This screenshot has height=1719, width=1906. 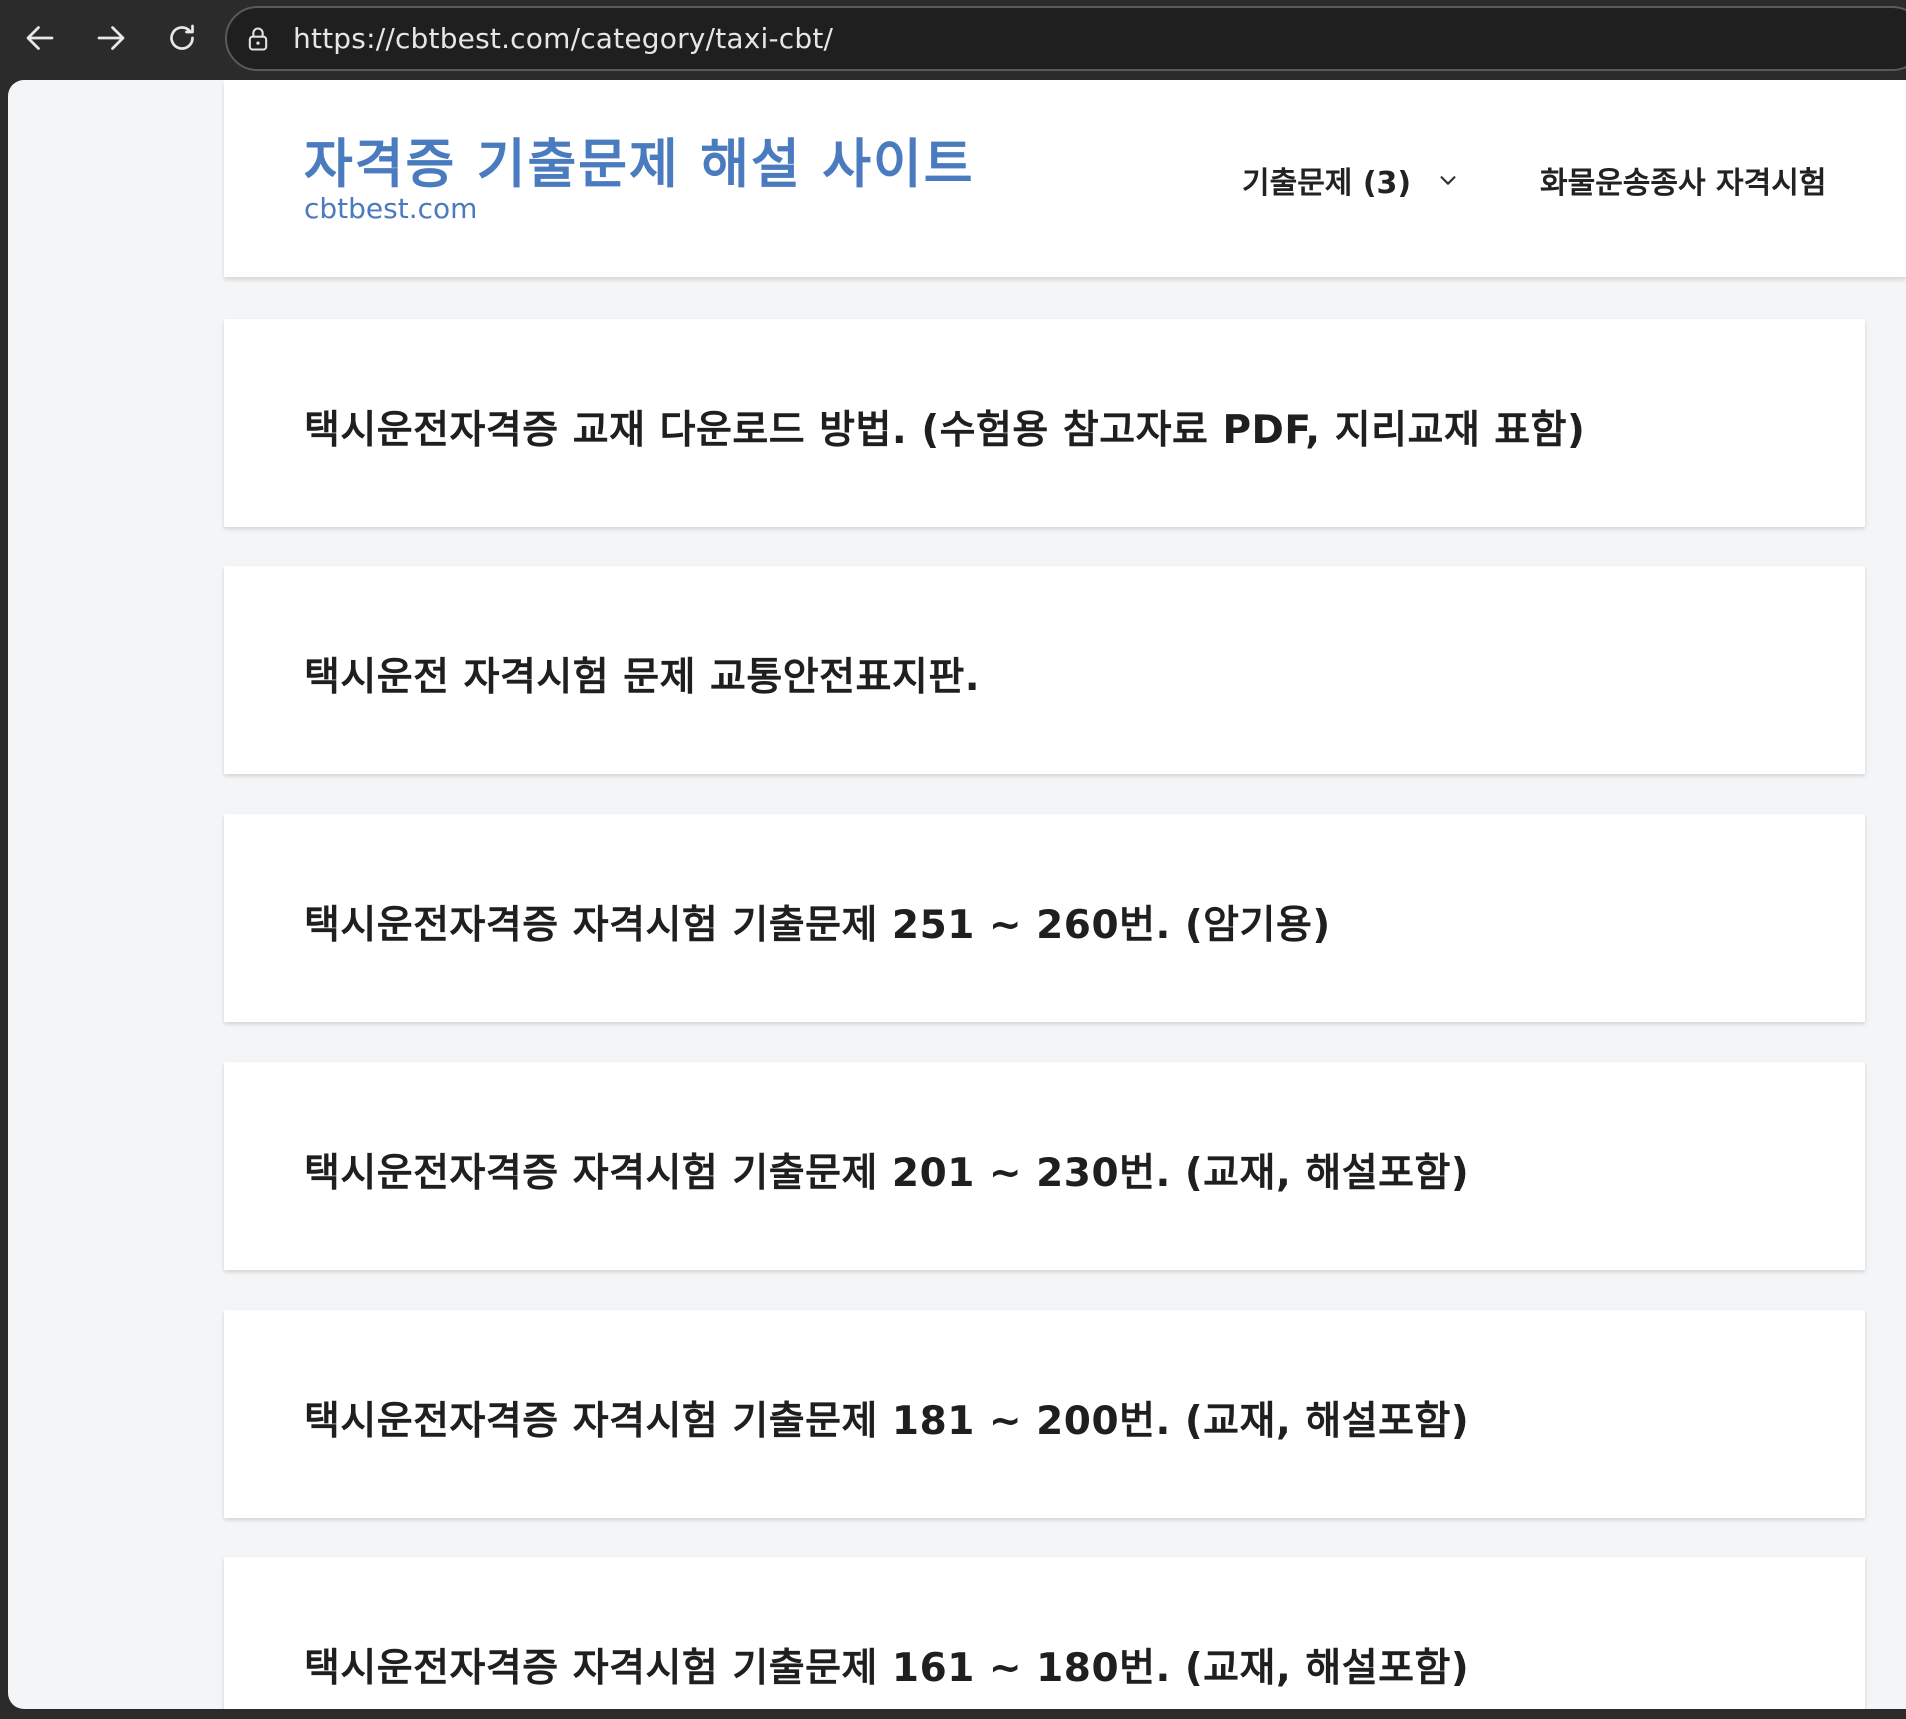 I want to click on post-card: 택시운전자격증 자격시험 기출문제 181 ~ 200번. (교재, 해설포함), so click(x=1044, y=1414).